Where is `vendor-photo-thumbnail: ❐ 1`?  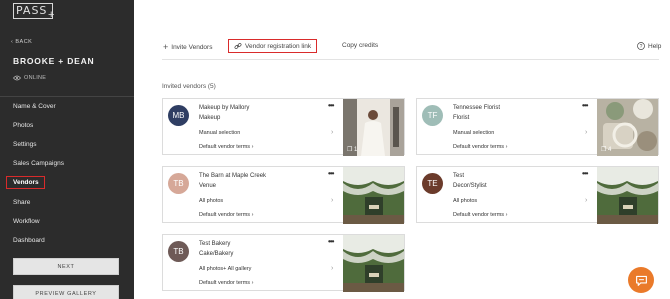 vendor-photo-thumbnail: ❐ 1 is located at coordinates (373, 127).